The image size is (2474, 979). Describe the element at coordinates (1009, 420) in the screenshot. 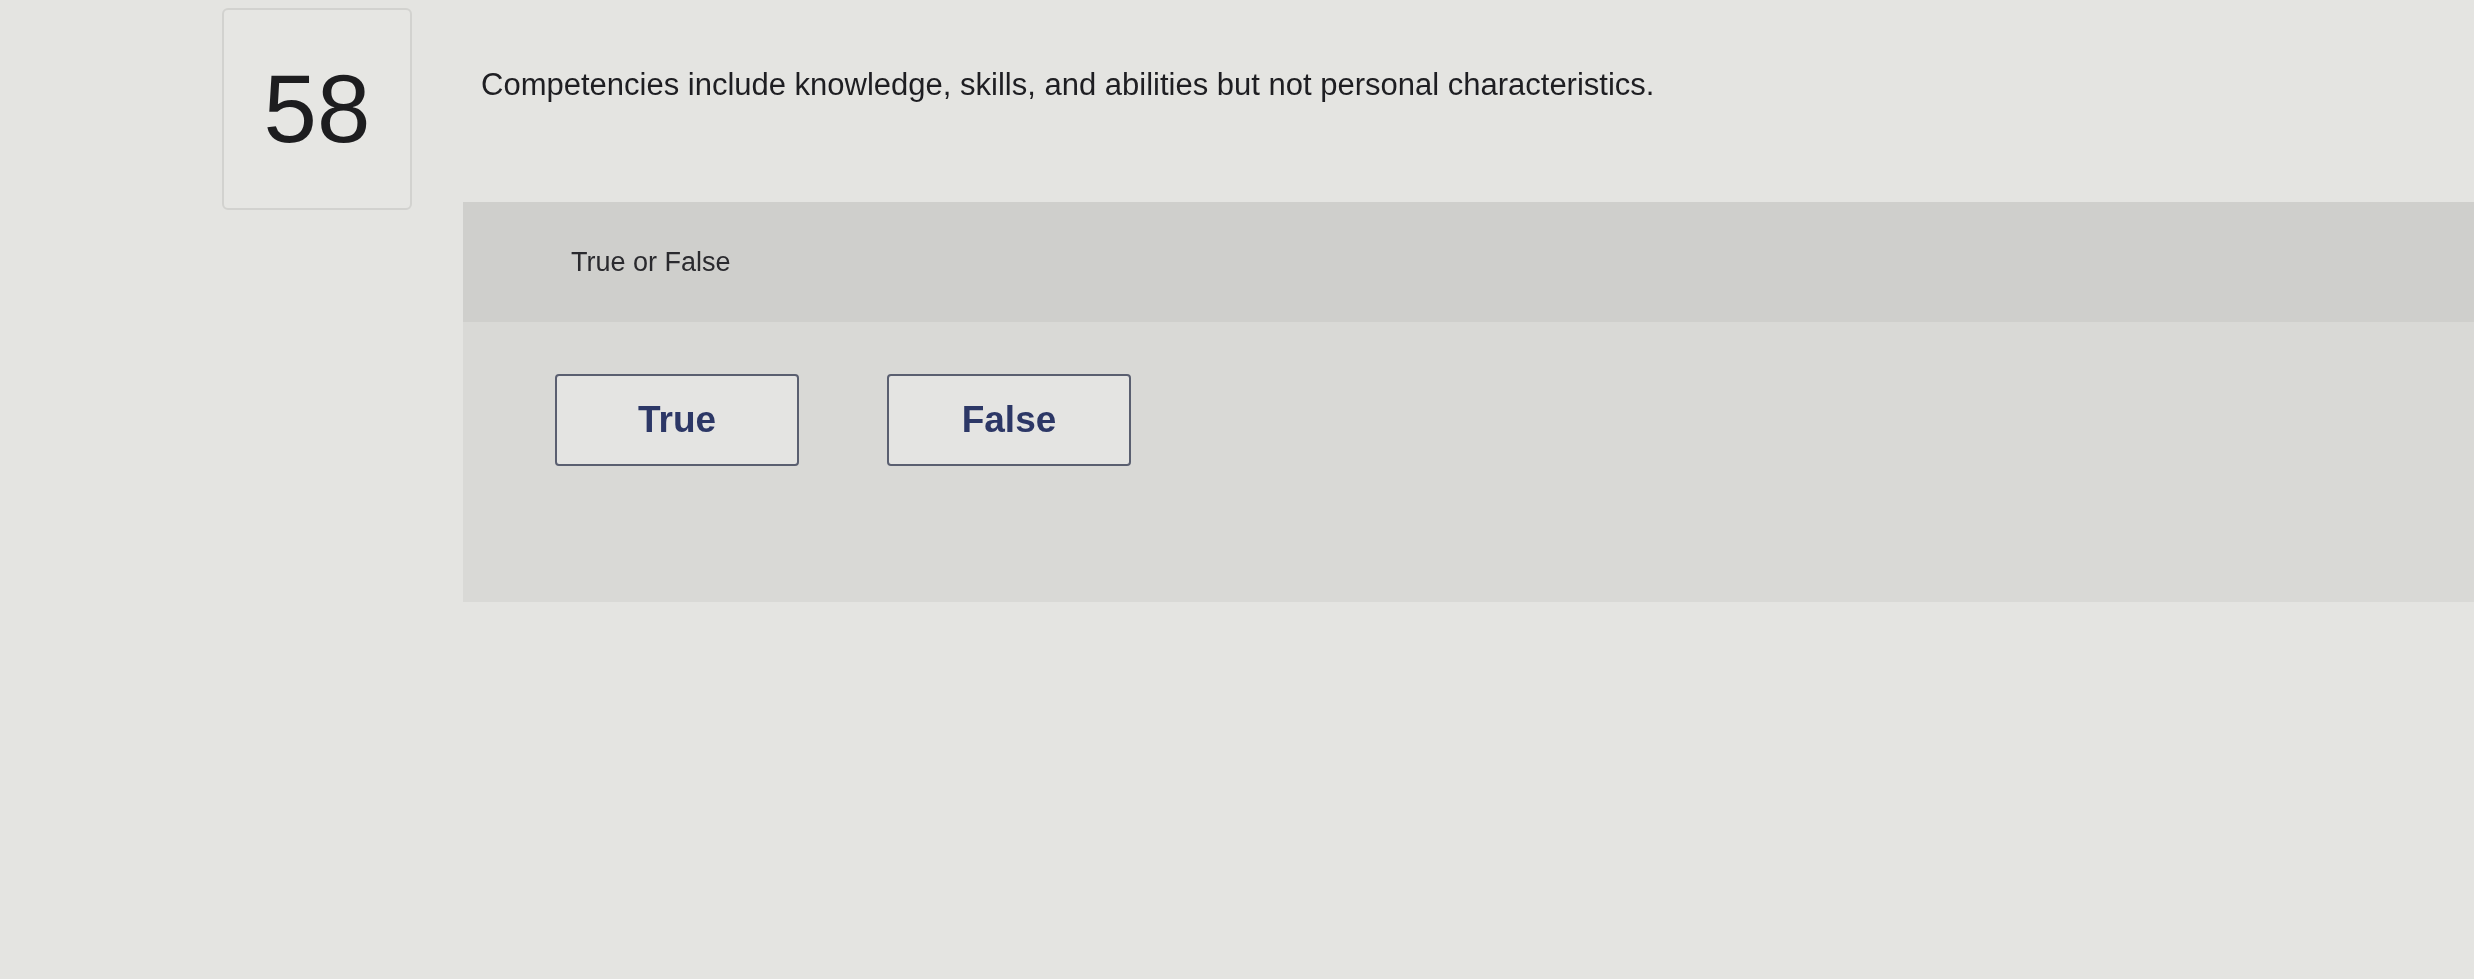

I see `answer-option: False` at that location.